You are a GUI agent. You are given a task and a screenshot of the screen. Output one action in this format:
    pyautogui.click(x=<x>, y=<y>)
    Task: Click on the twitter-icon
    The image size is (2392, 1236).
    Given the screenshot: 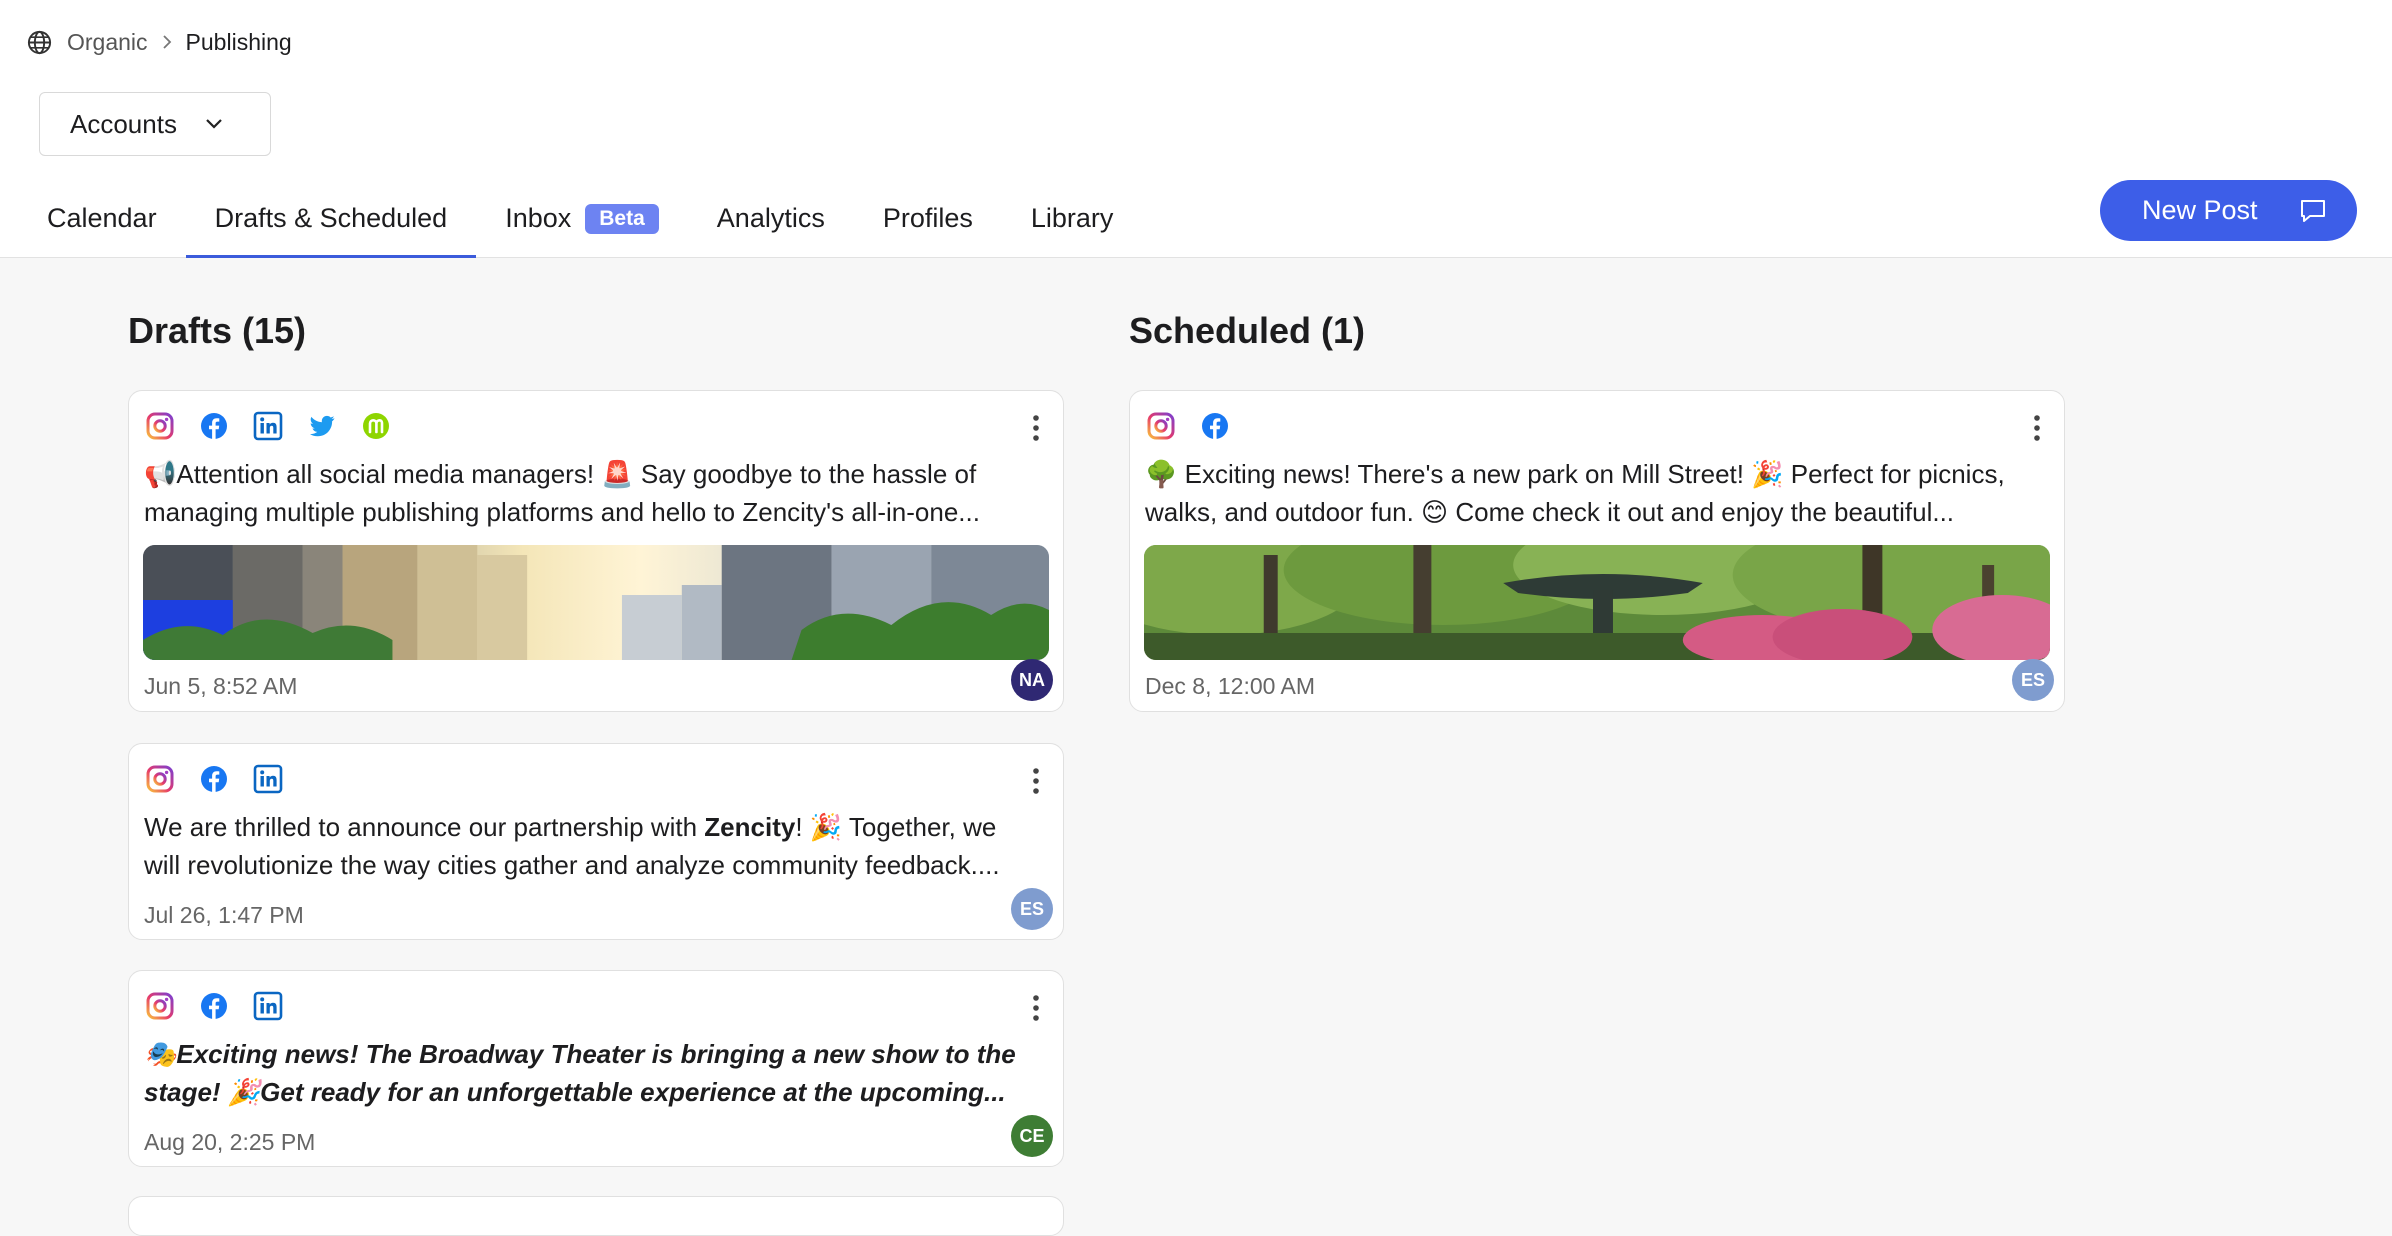 What is the action you would take?
    pyautogui.click(x=322, y=426)
    